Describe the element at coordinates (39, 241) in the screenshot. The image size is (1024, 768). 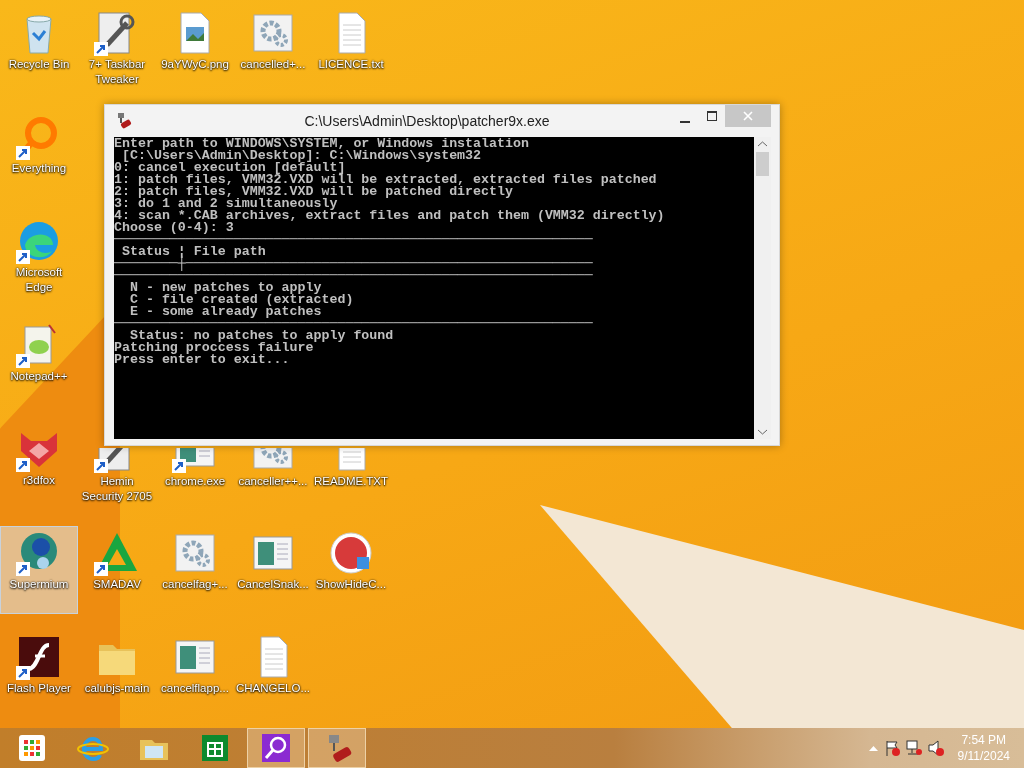
I see `wave-logo-icon` at that location.